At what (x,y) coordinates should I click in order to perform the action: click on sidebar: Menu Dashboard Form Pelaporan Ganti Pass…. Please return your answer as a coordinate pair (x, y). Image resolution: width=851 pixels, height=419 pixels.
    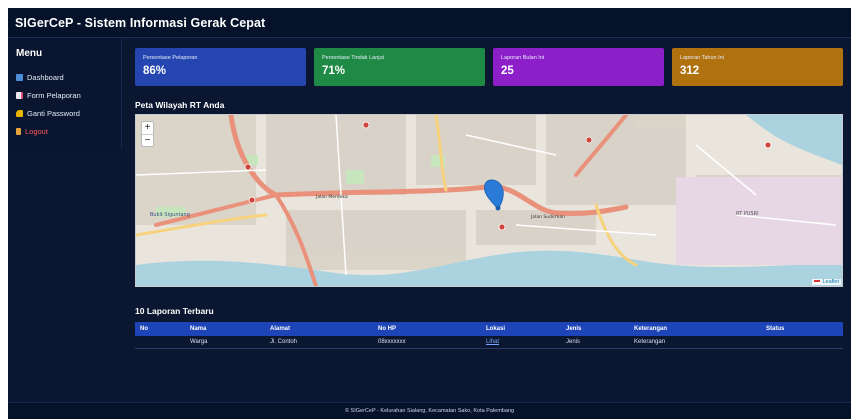
    Looking at the image, I should click on (65, 94).